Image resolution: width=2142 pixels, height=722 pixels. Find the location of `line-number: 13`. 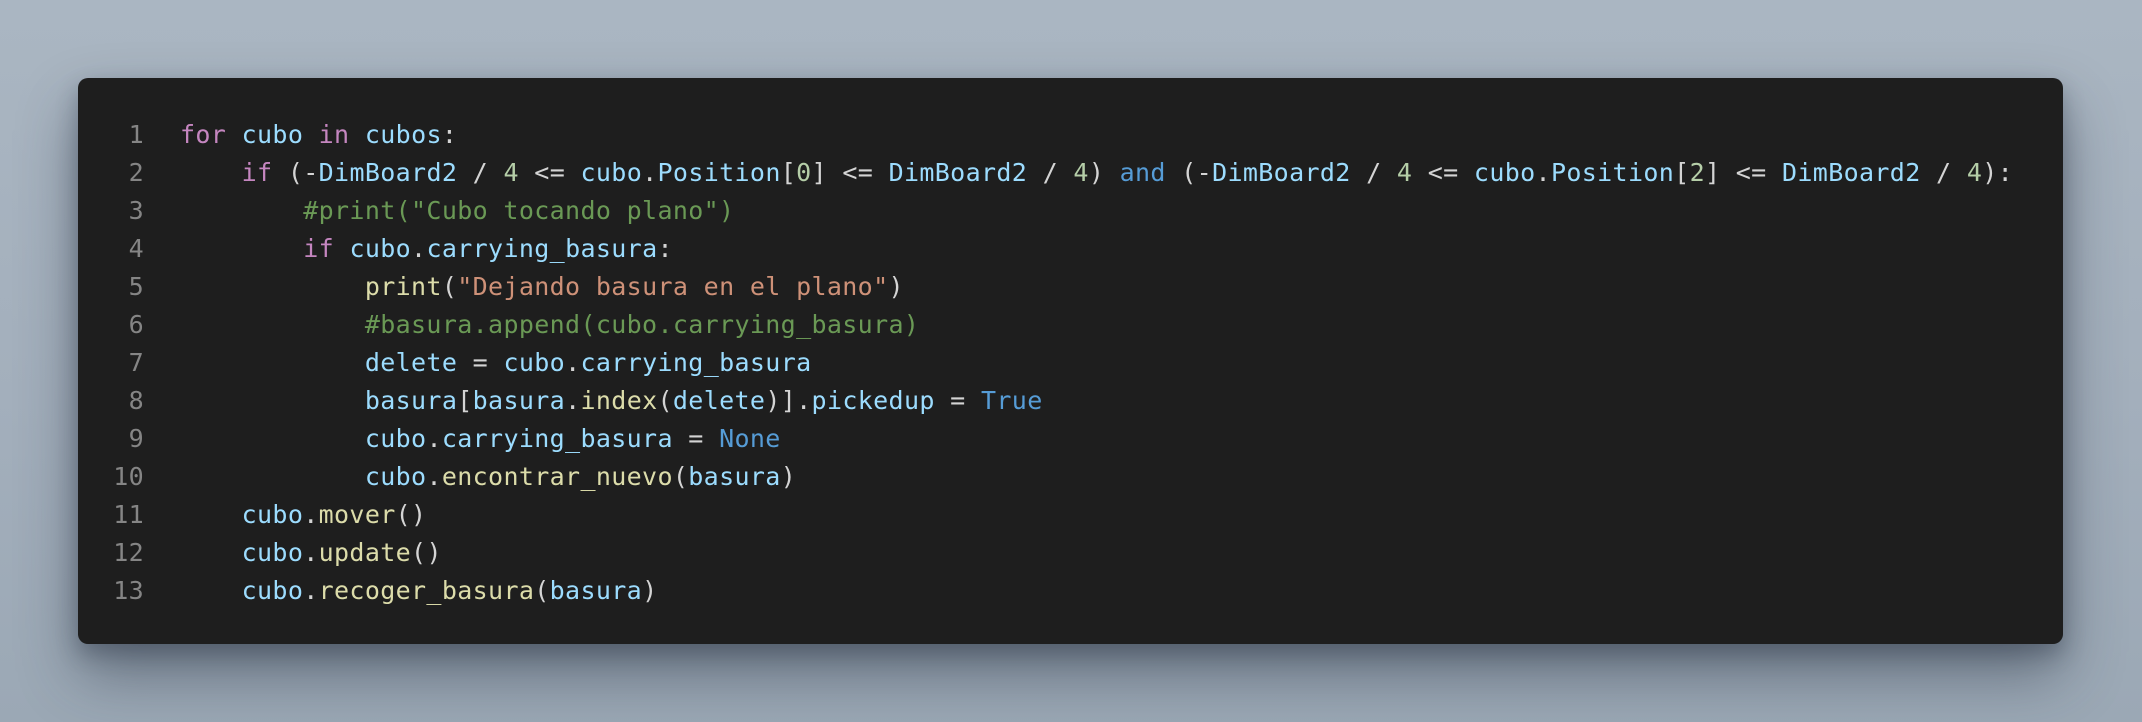

line-number: 13 is located at coordinates (128, 590).